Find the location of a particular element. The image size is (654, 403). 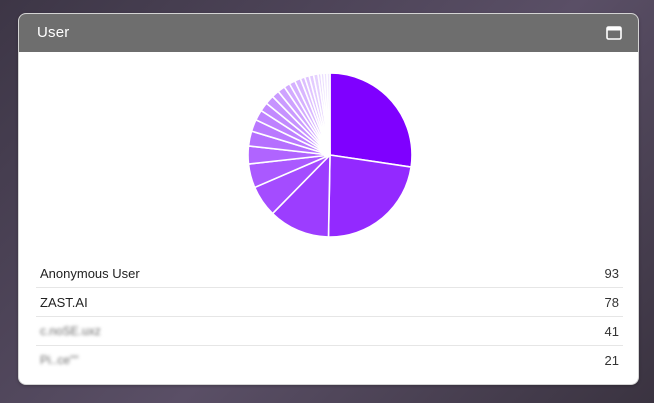

window-maximize-icon is located at coordinates (614, 33).